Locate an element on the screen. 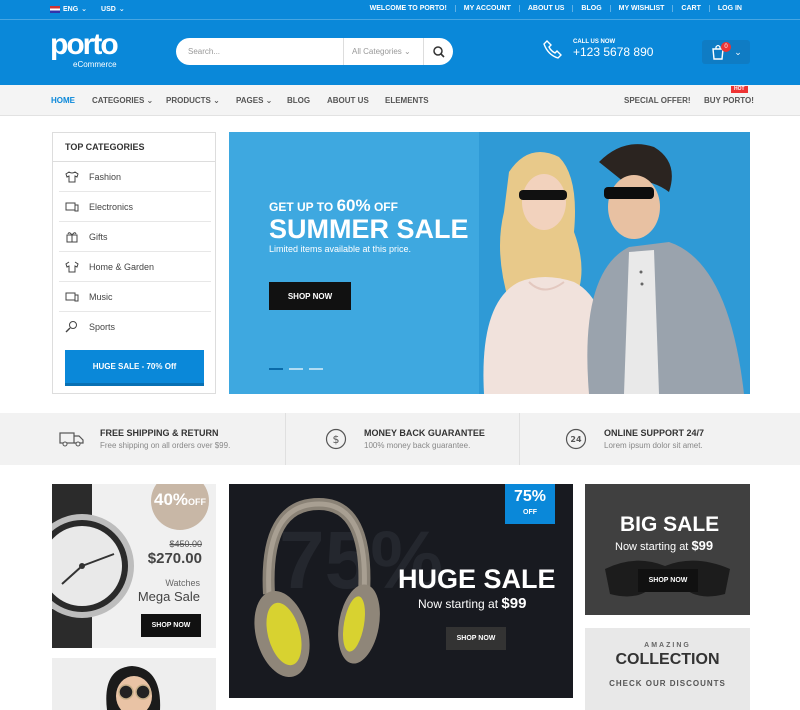  hero-pretitle: GET UP TO 60% OFF is located at coordinates (333, 205).